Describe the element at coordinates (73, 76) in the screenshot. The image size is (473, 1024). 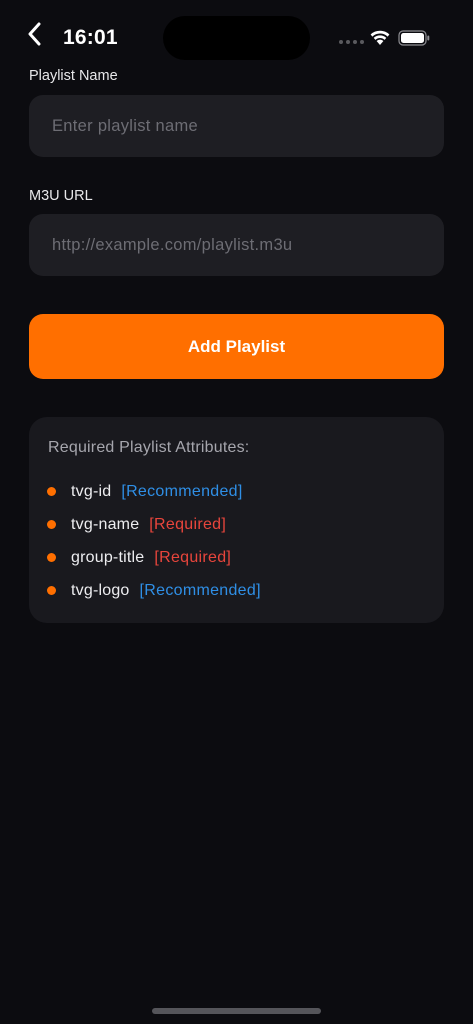
I see `playlist-name-label: Playlist Name` at that location.